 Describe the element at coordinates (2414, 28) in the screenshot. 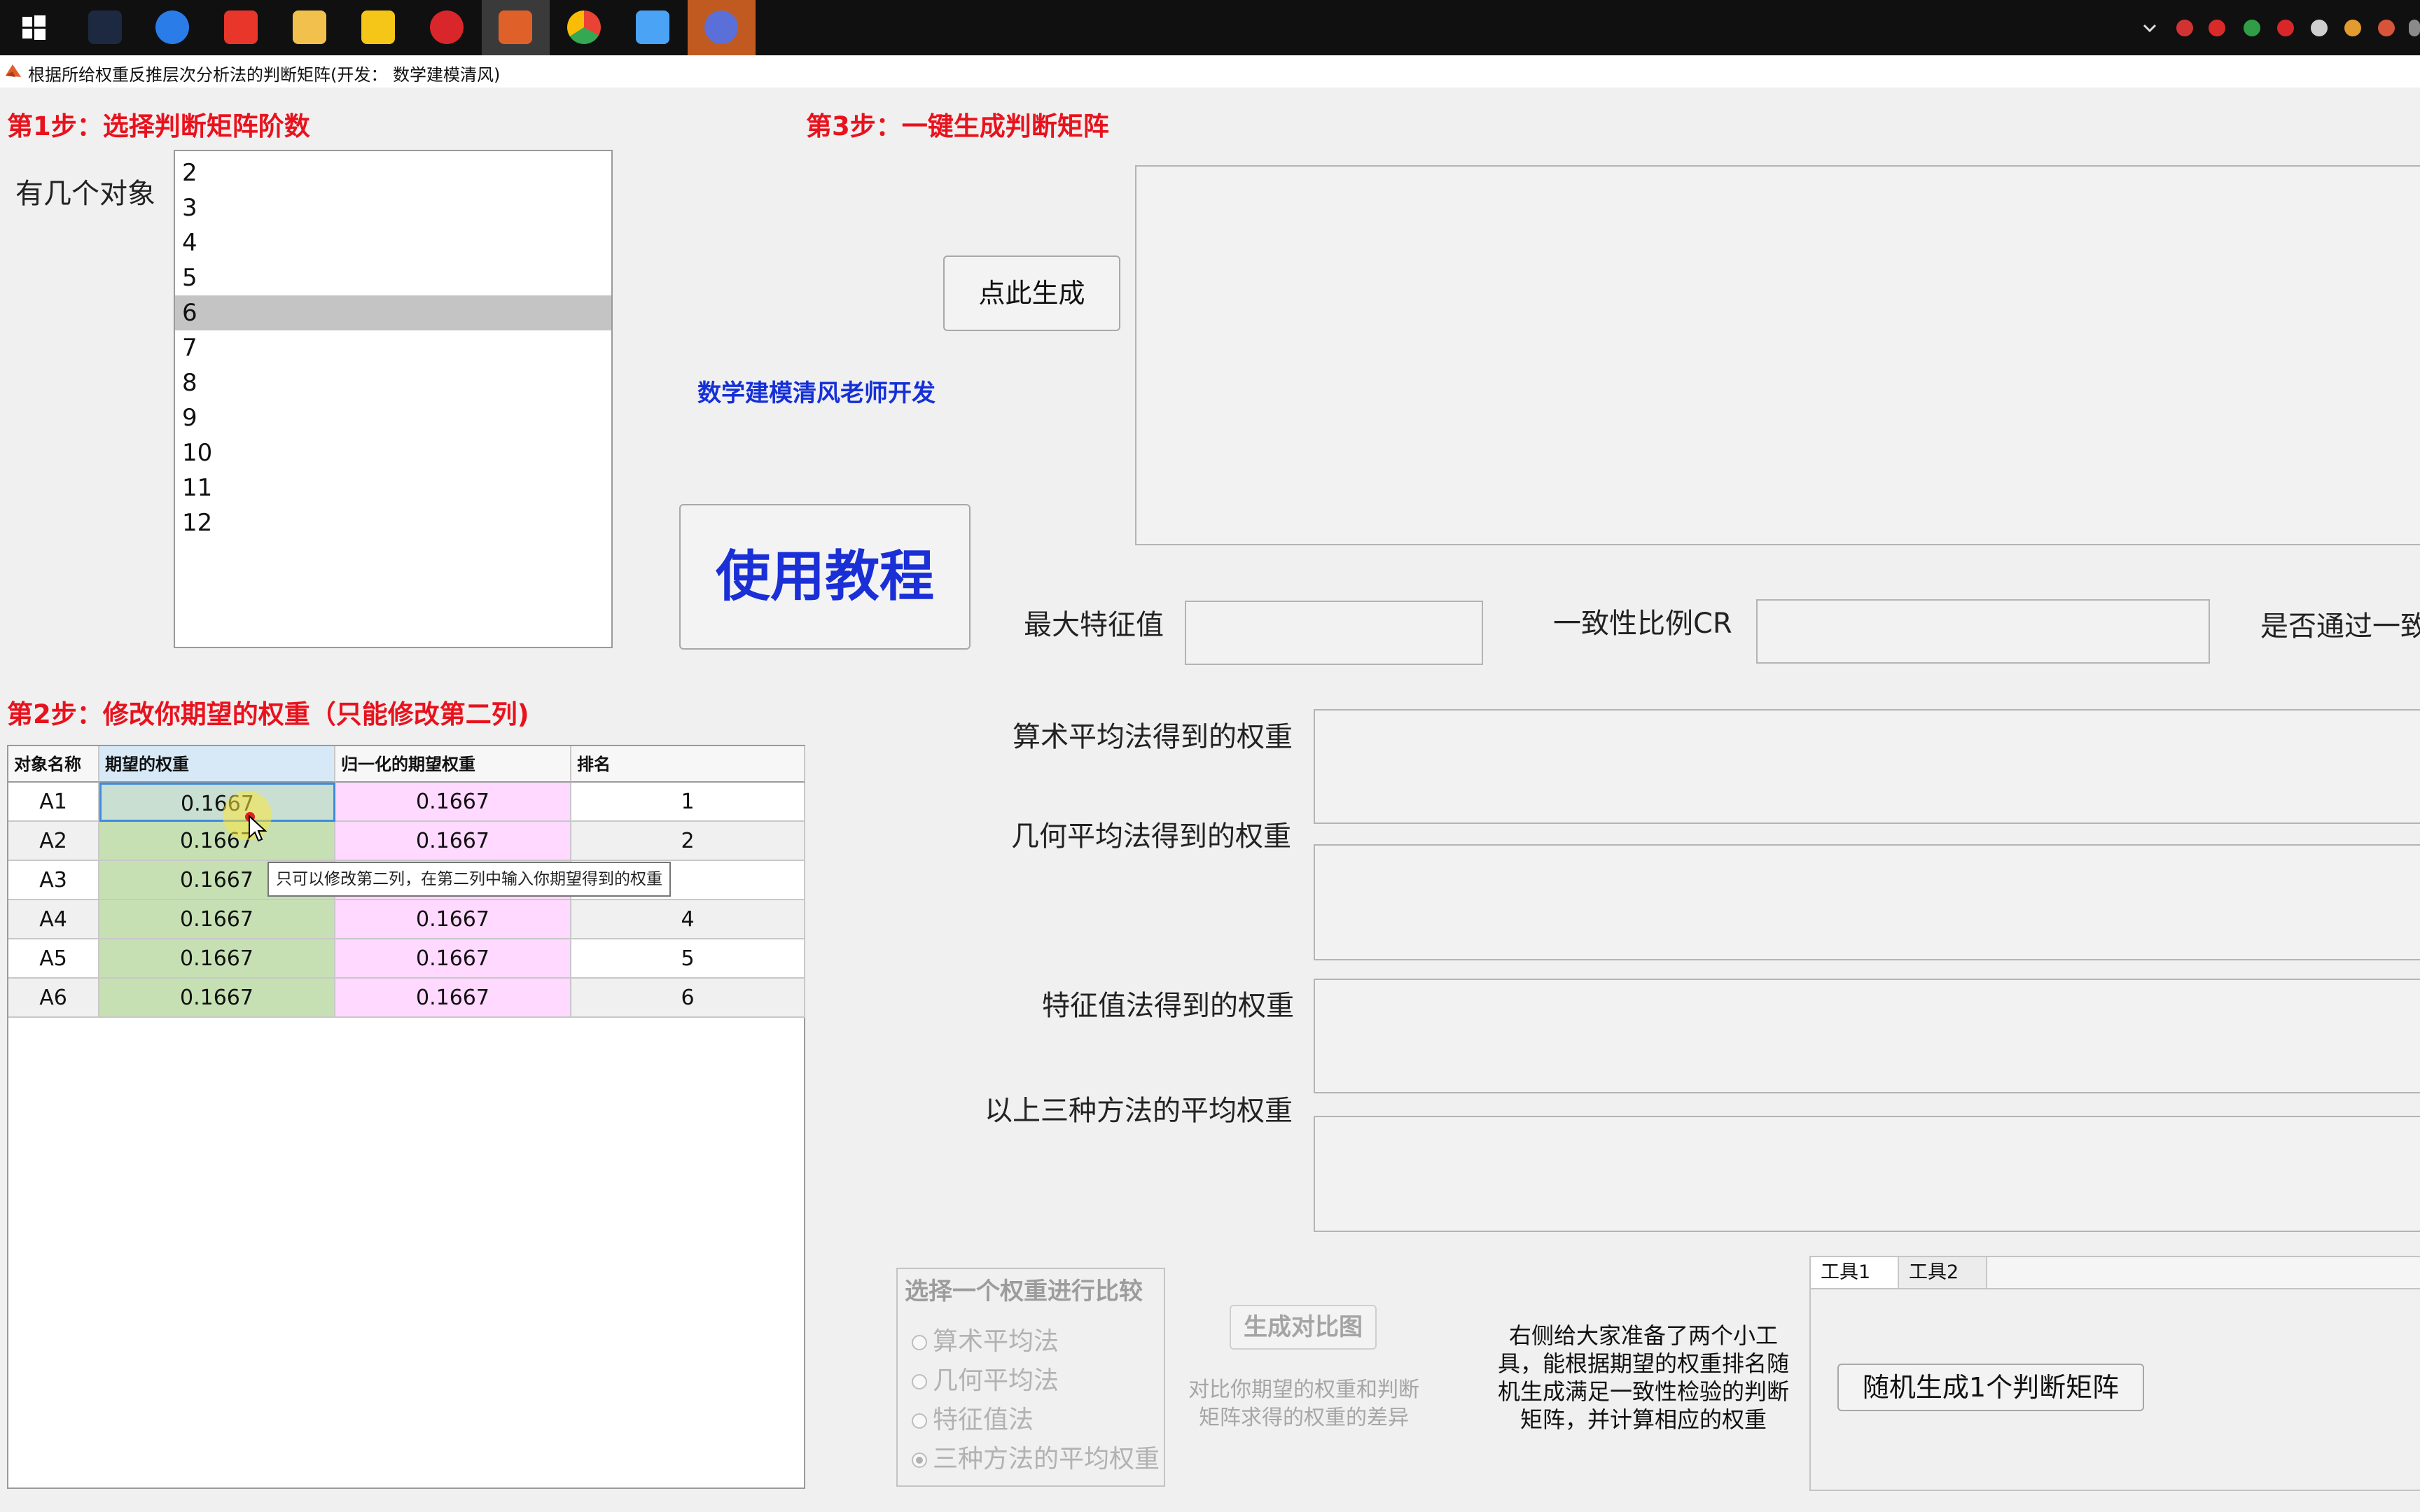

I see `tray-edge-icon` at that location.